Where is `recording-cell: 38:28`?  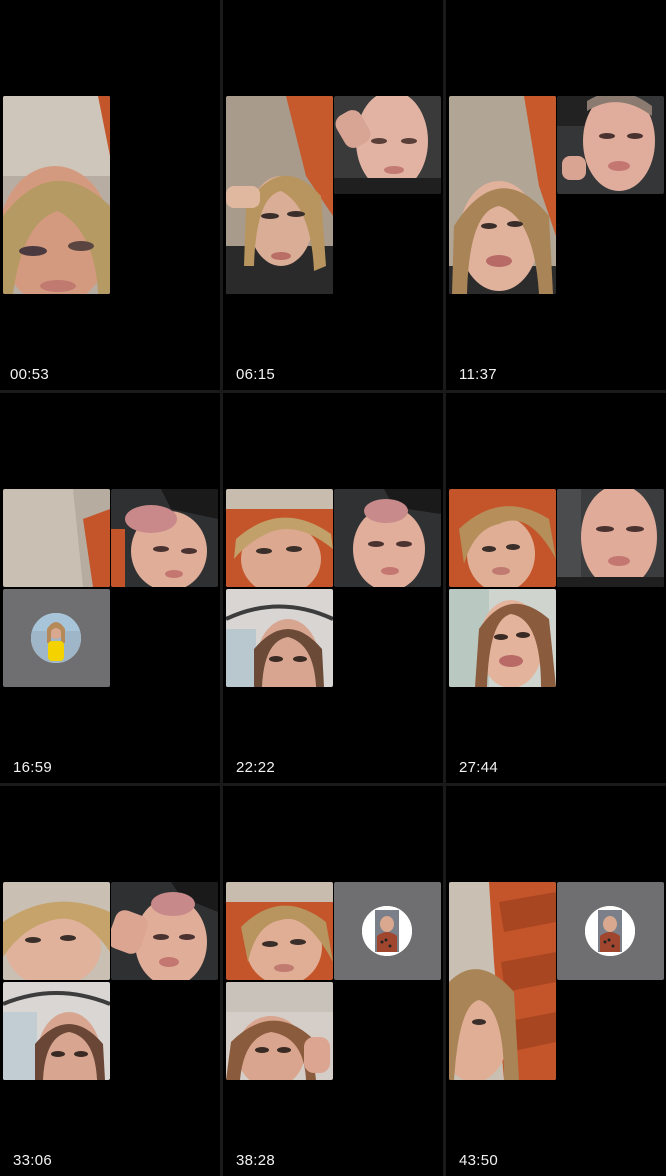 recording-cell: 38:28 is located at coordinates (333, 981).